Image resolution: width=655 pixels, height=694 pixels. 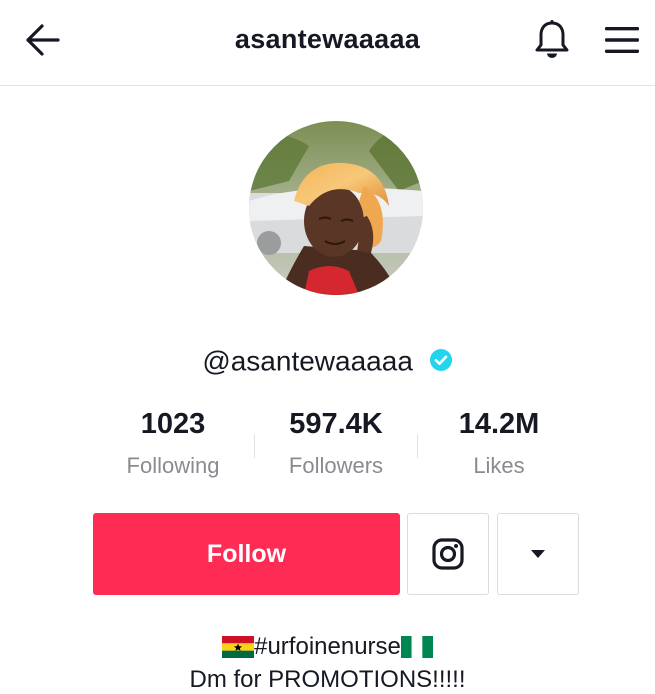 I want to click on hamburger-menu-icon, so click(x=622, y=40).